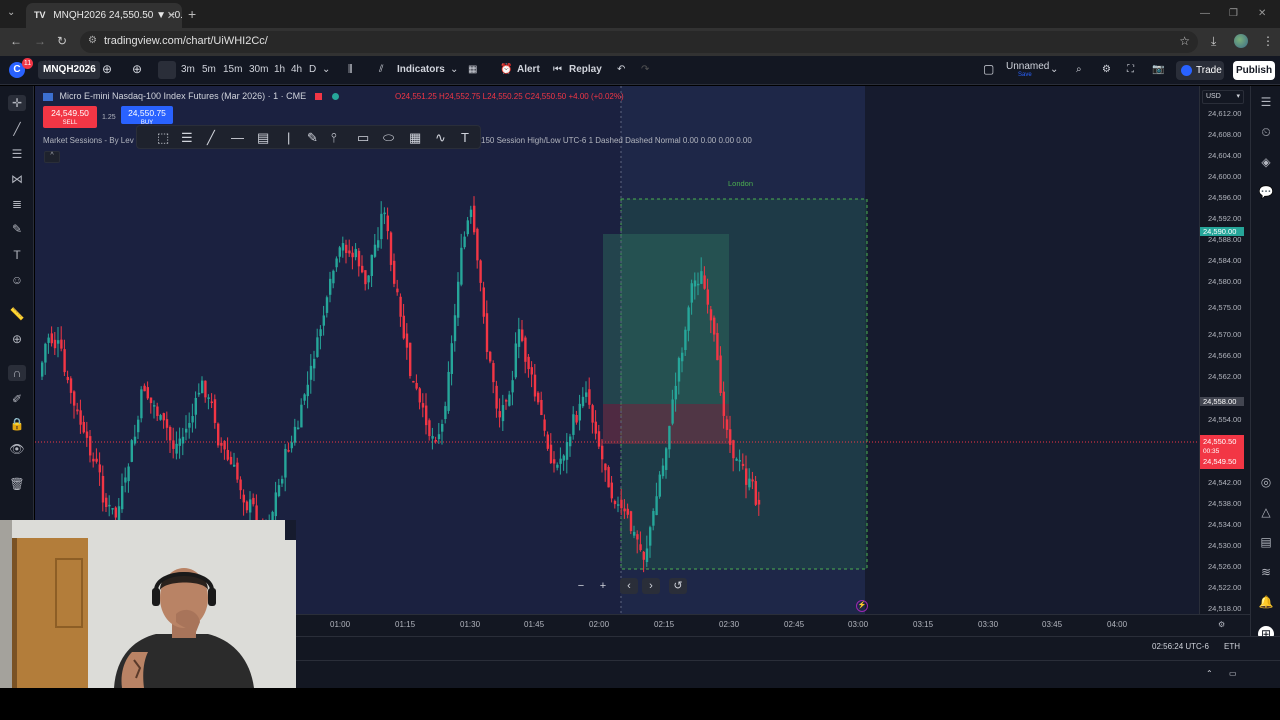 The width and height of the screenshot is (1280, 720). What do you see at coordinates (388, 138) in the screenshot?
I see `shape-tool-icon: ⬭` at bounding box center [388, 138].